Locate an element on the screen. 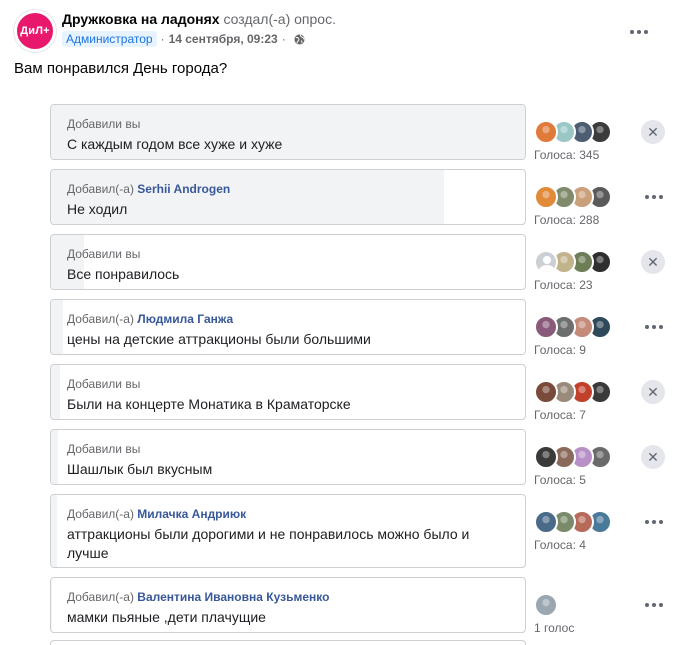 The image size is (679, 645). poll-option-voters: Голоса: 5 is located at coordinates (579, 466).